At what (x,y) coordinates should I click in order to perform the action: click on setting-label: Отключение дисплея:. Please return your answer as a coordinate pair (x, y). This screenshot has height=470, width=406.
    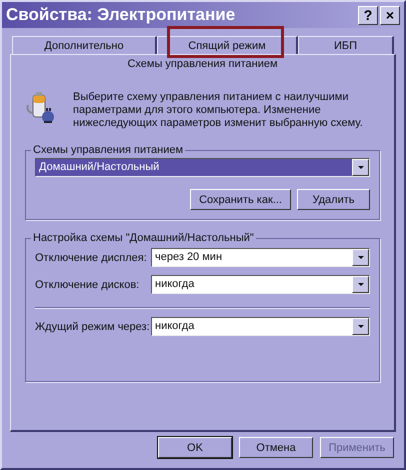
    Looking at the image, I should click on (91, 258).